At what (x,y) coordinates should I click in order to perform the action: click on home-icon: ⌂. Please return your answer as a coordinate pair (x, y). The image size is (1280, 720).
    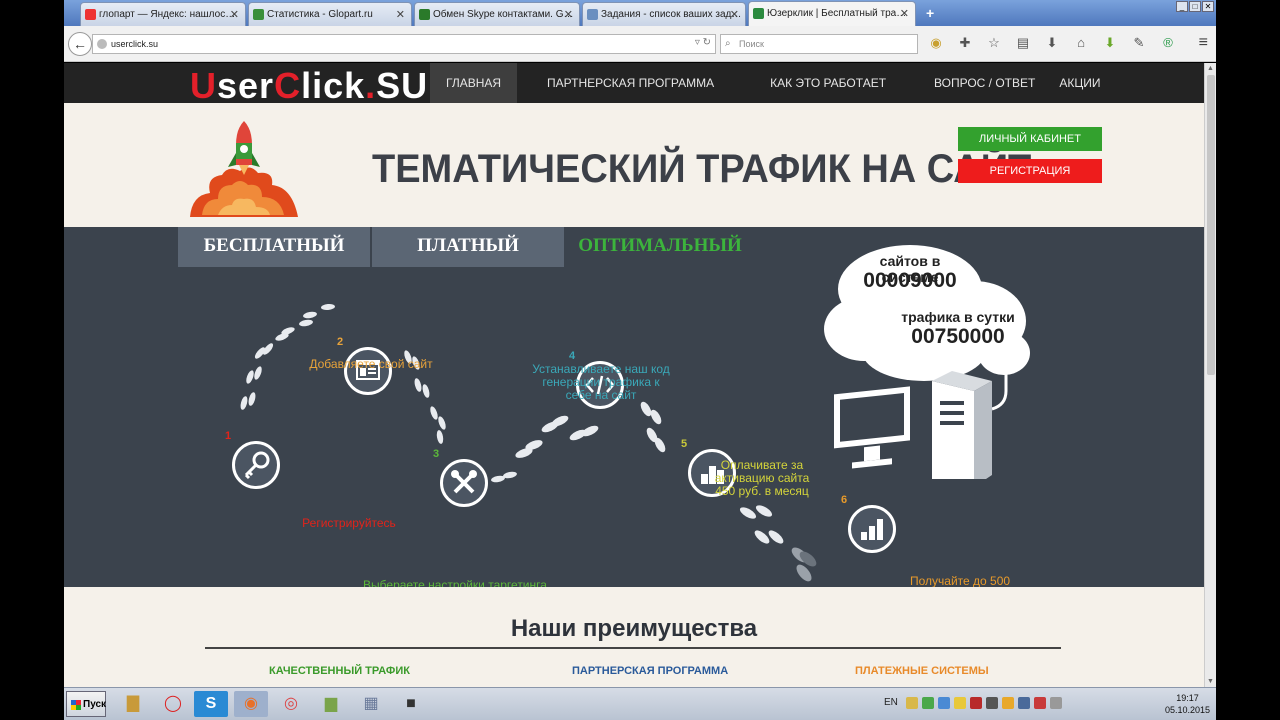
    Looking at the image, I should click on (1081, 43).